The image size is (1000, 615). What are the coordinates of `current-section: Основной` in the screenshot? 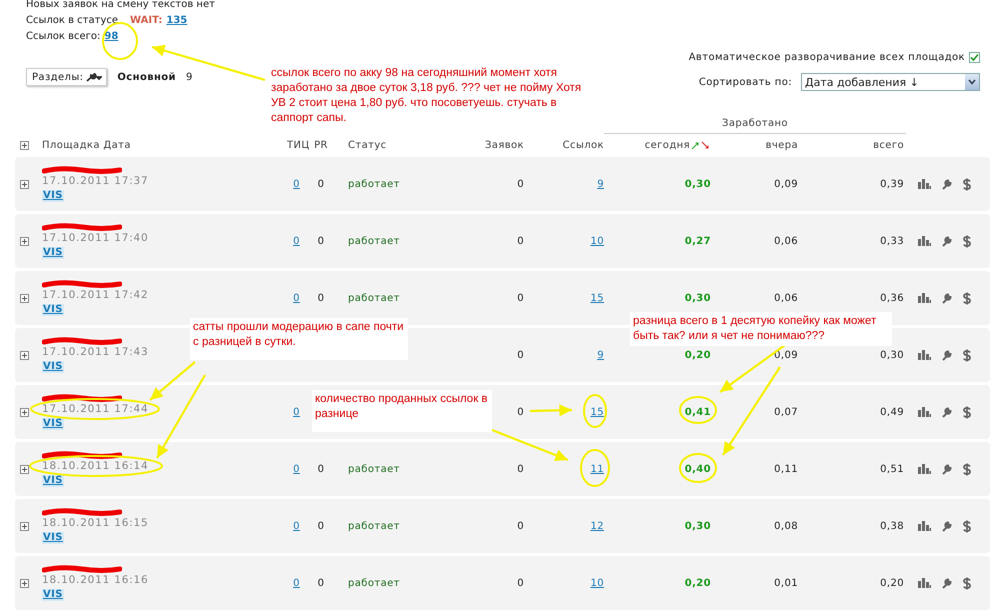 It's located at (146, 77).